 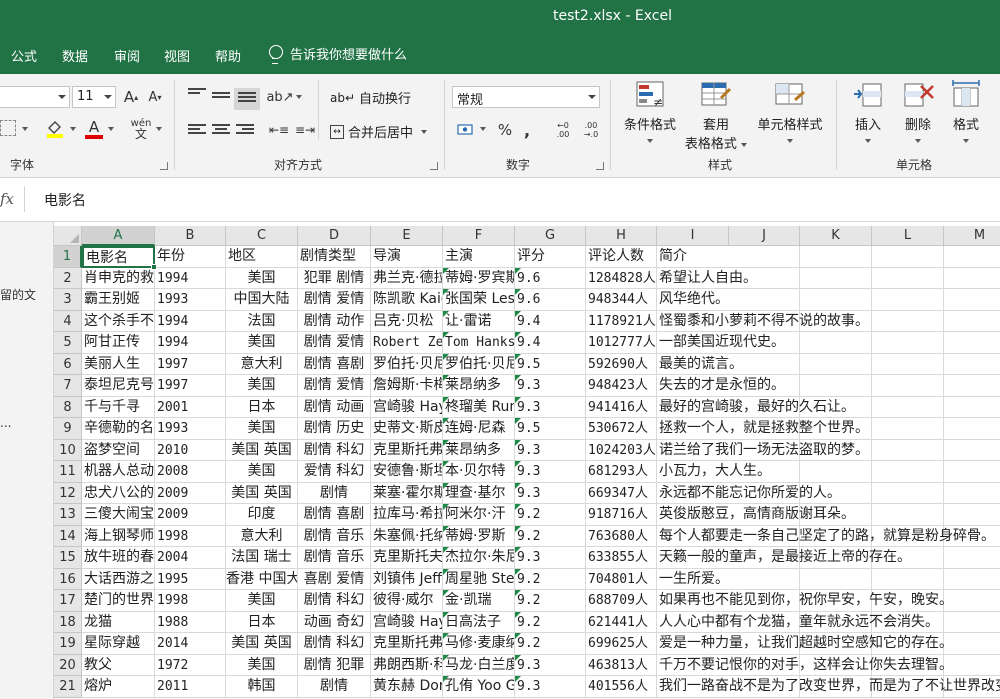 What do you see at coordinates (334, 343) in the screenshot?
I see `cell-d5: 剧情 爱情` at bounding box center [334, 343].